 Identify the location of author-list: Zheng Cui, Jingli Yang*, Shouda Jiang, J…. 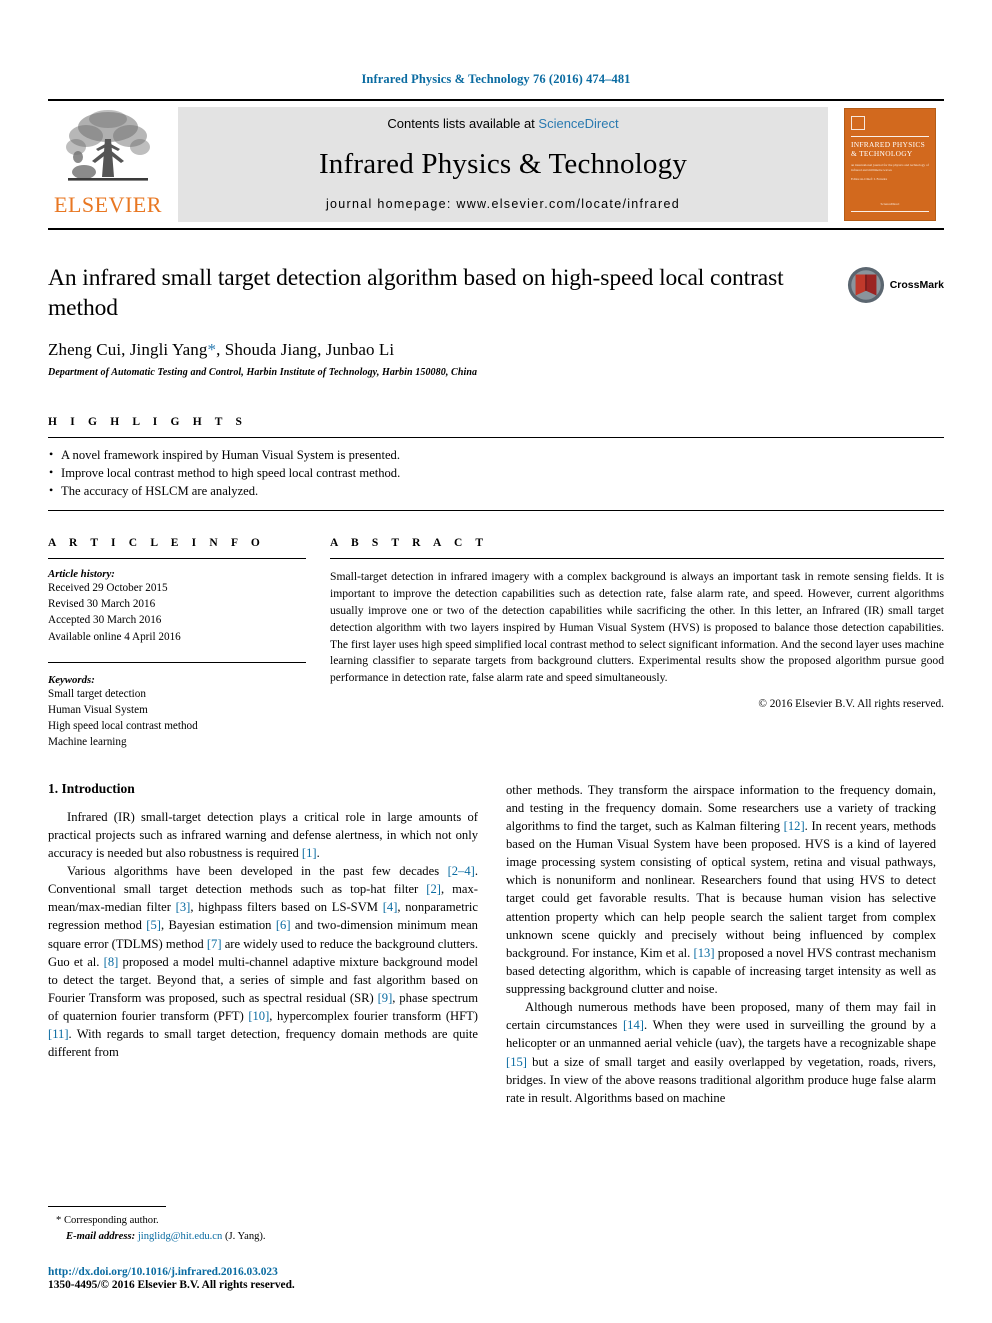
(496, 350).